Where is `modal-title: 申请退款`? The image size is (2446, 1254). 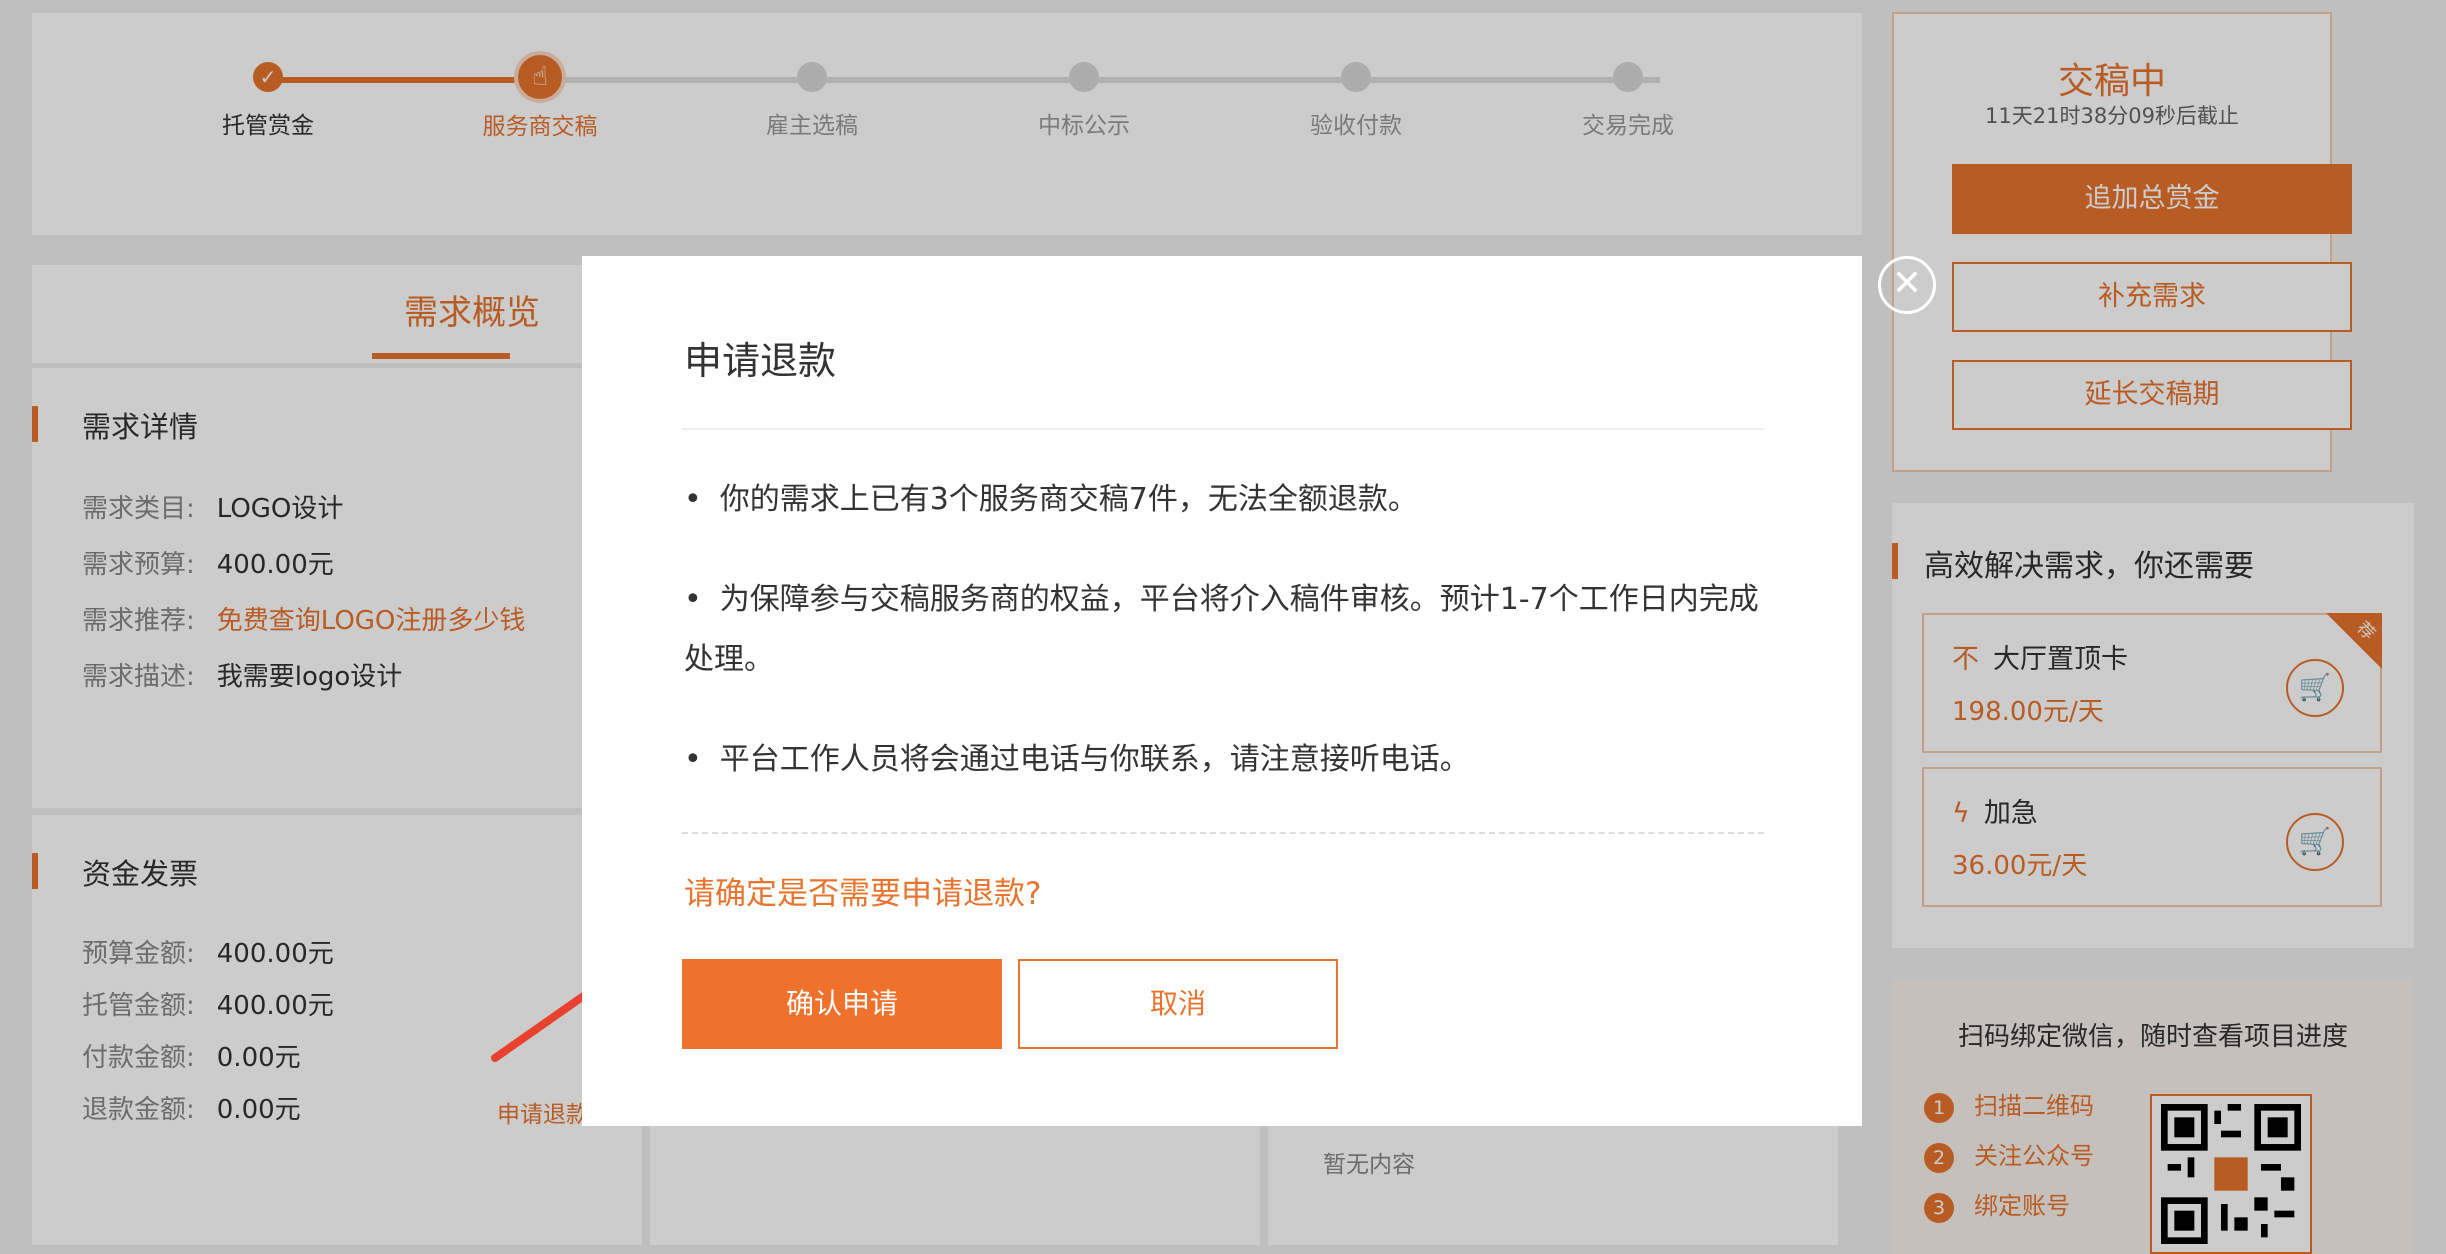
modal-title: 申请退款 is located at coordinates (760, 361).